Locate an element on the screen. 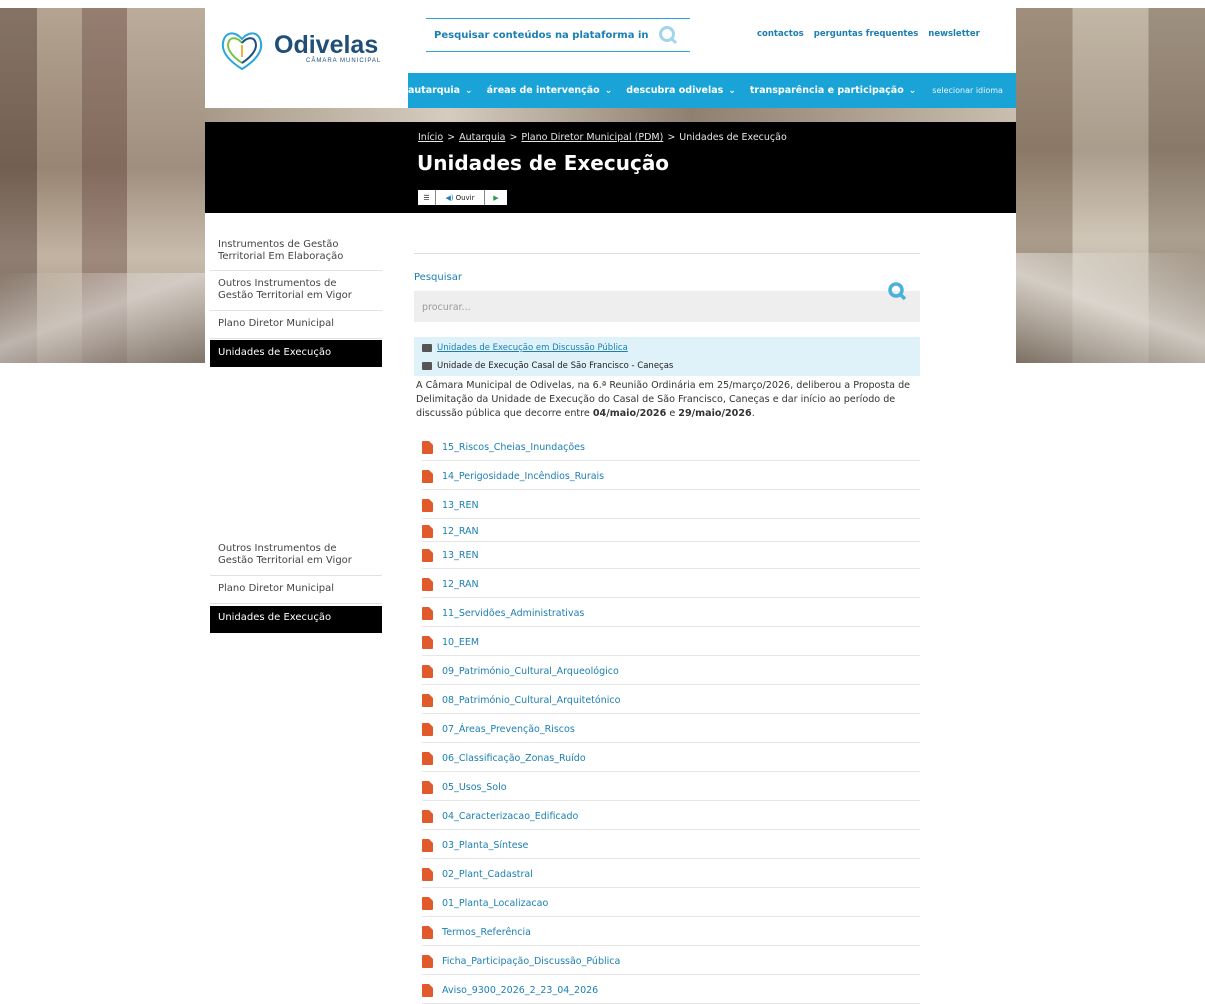 The width and height of the screenshot is (1205, 1004). file-link: 01_Planta_Localizacao is located at coordinates (671, 903).